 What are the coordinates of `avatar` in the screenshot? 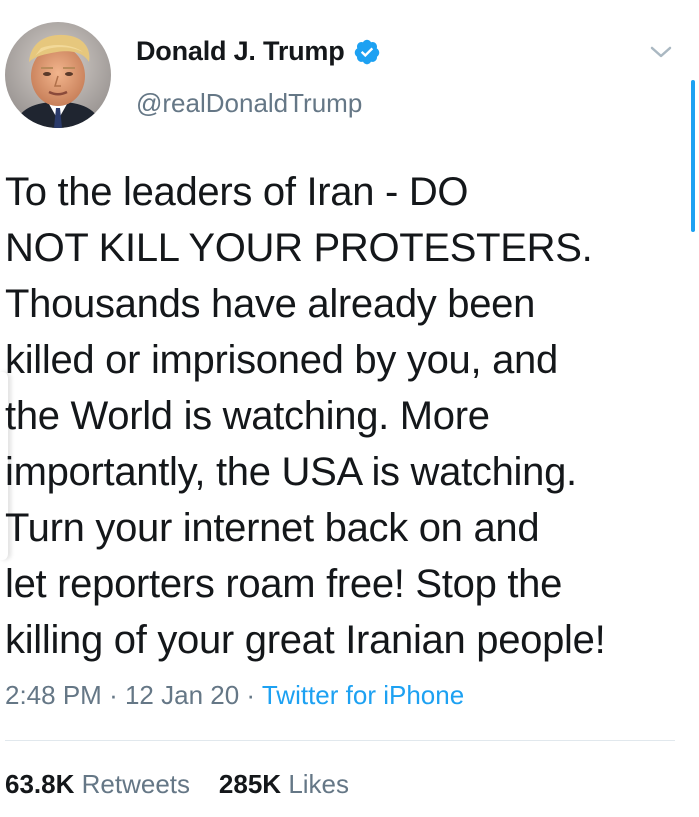 It's located at (58, 75).